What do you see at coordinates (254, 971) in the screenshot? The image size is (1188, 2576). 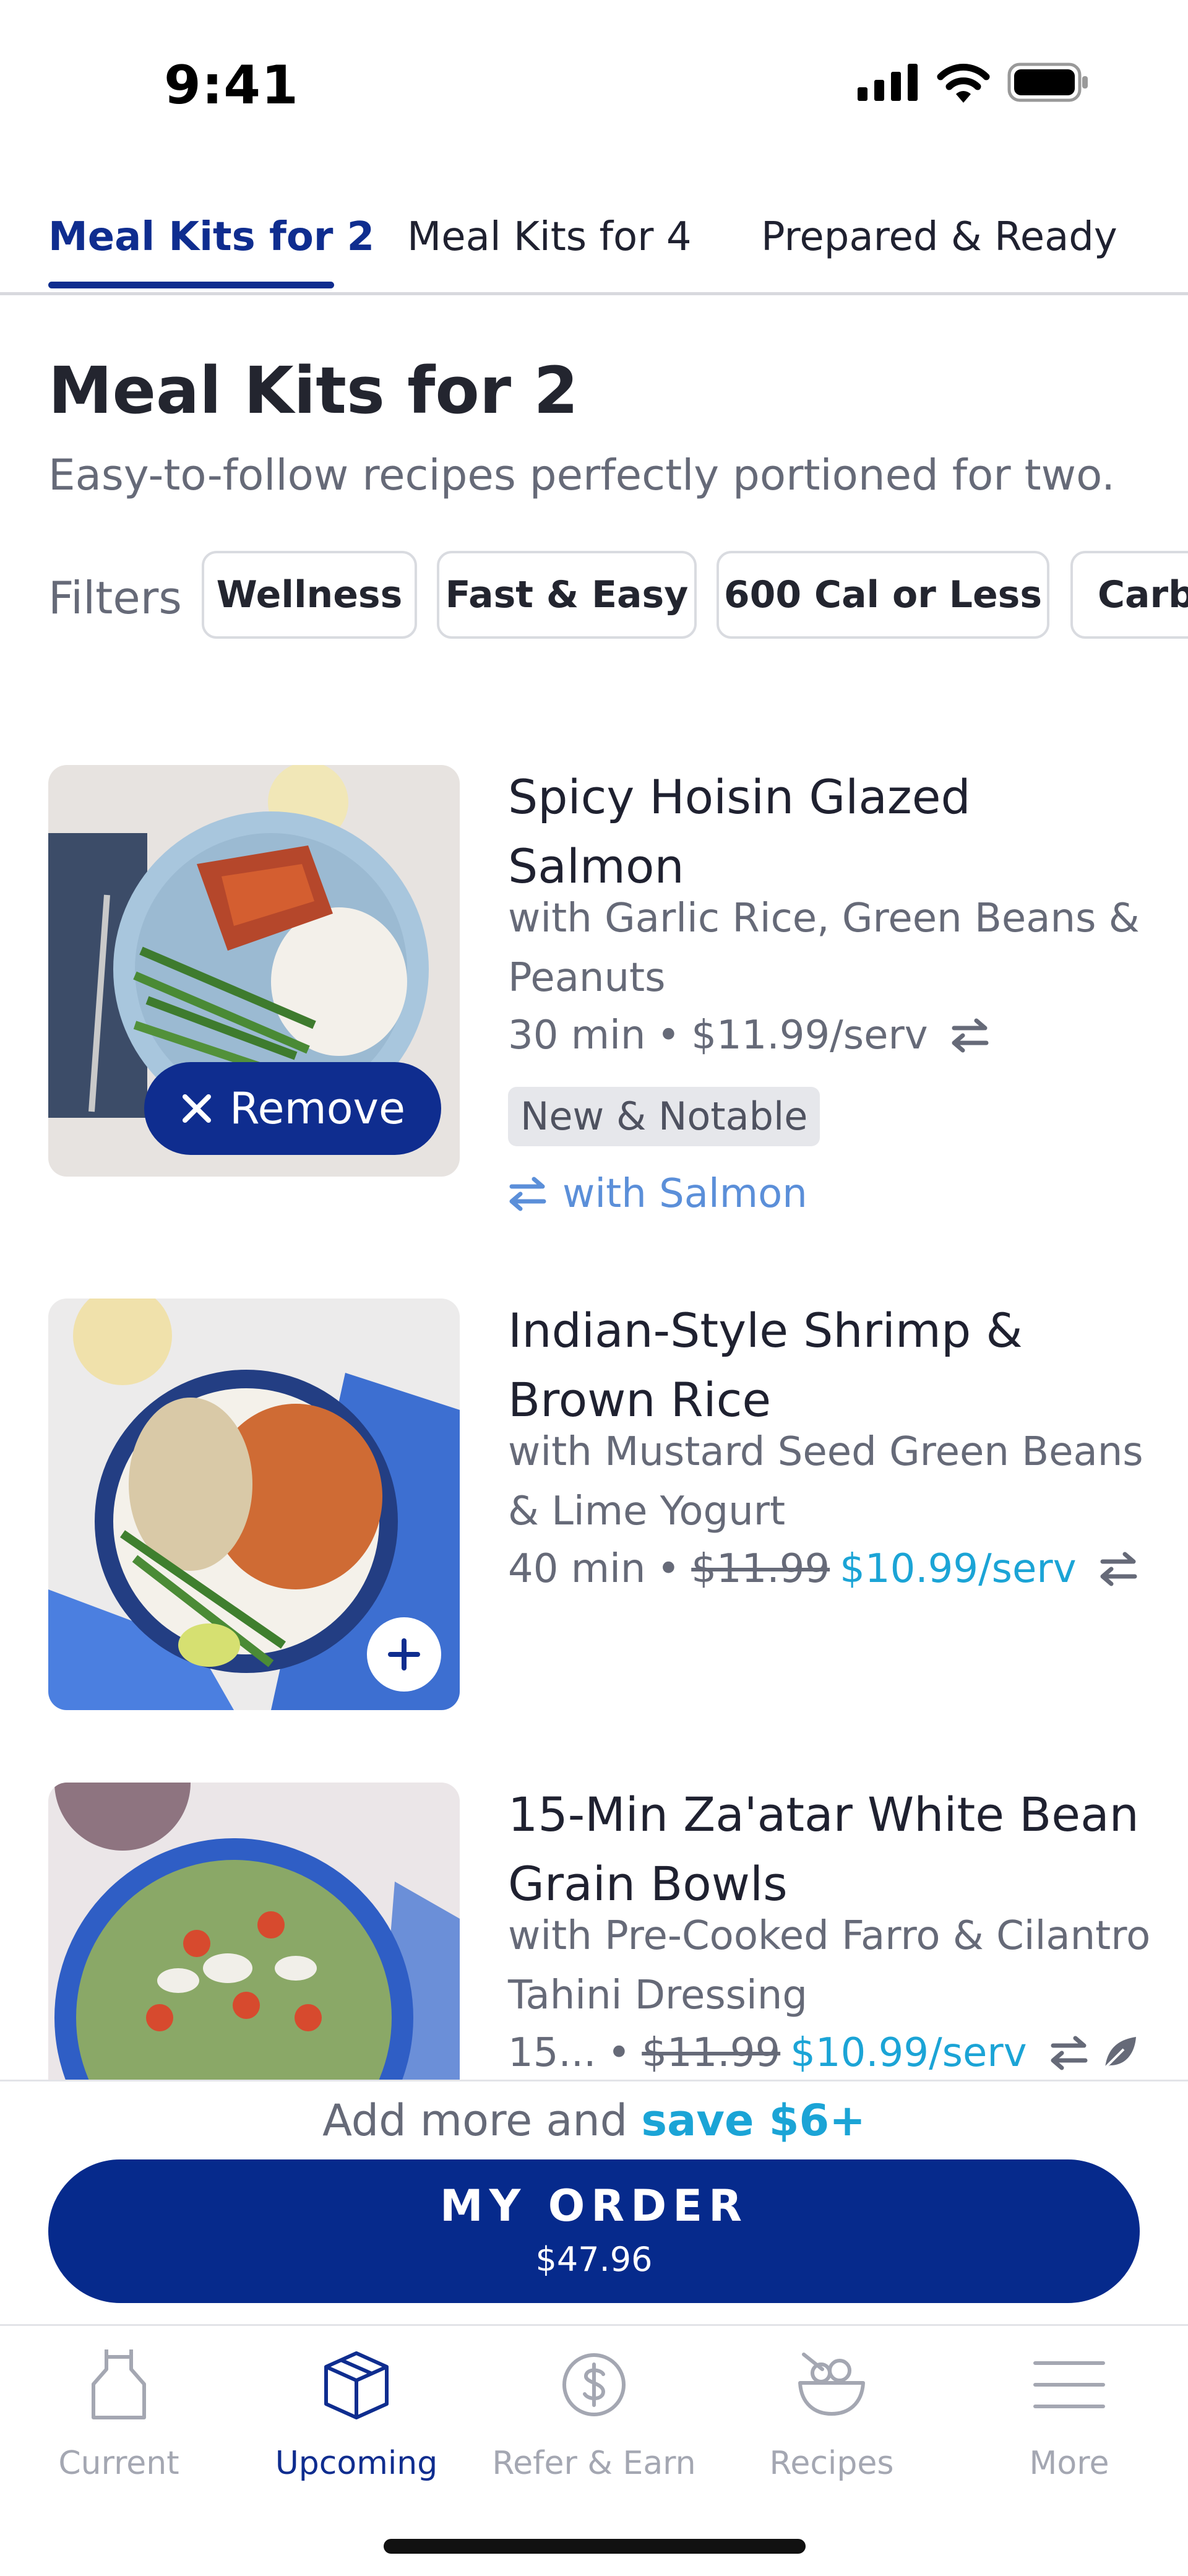 I see `meal-image-salmon: Remove` at bounding box center [254, 971].